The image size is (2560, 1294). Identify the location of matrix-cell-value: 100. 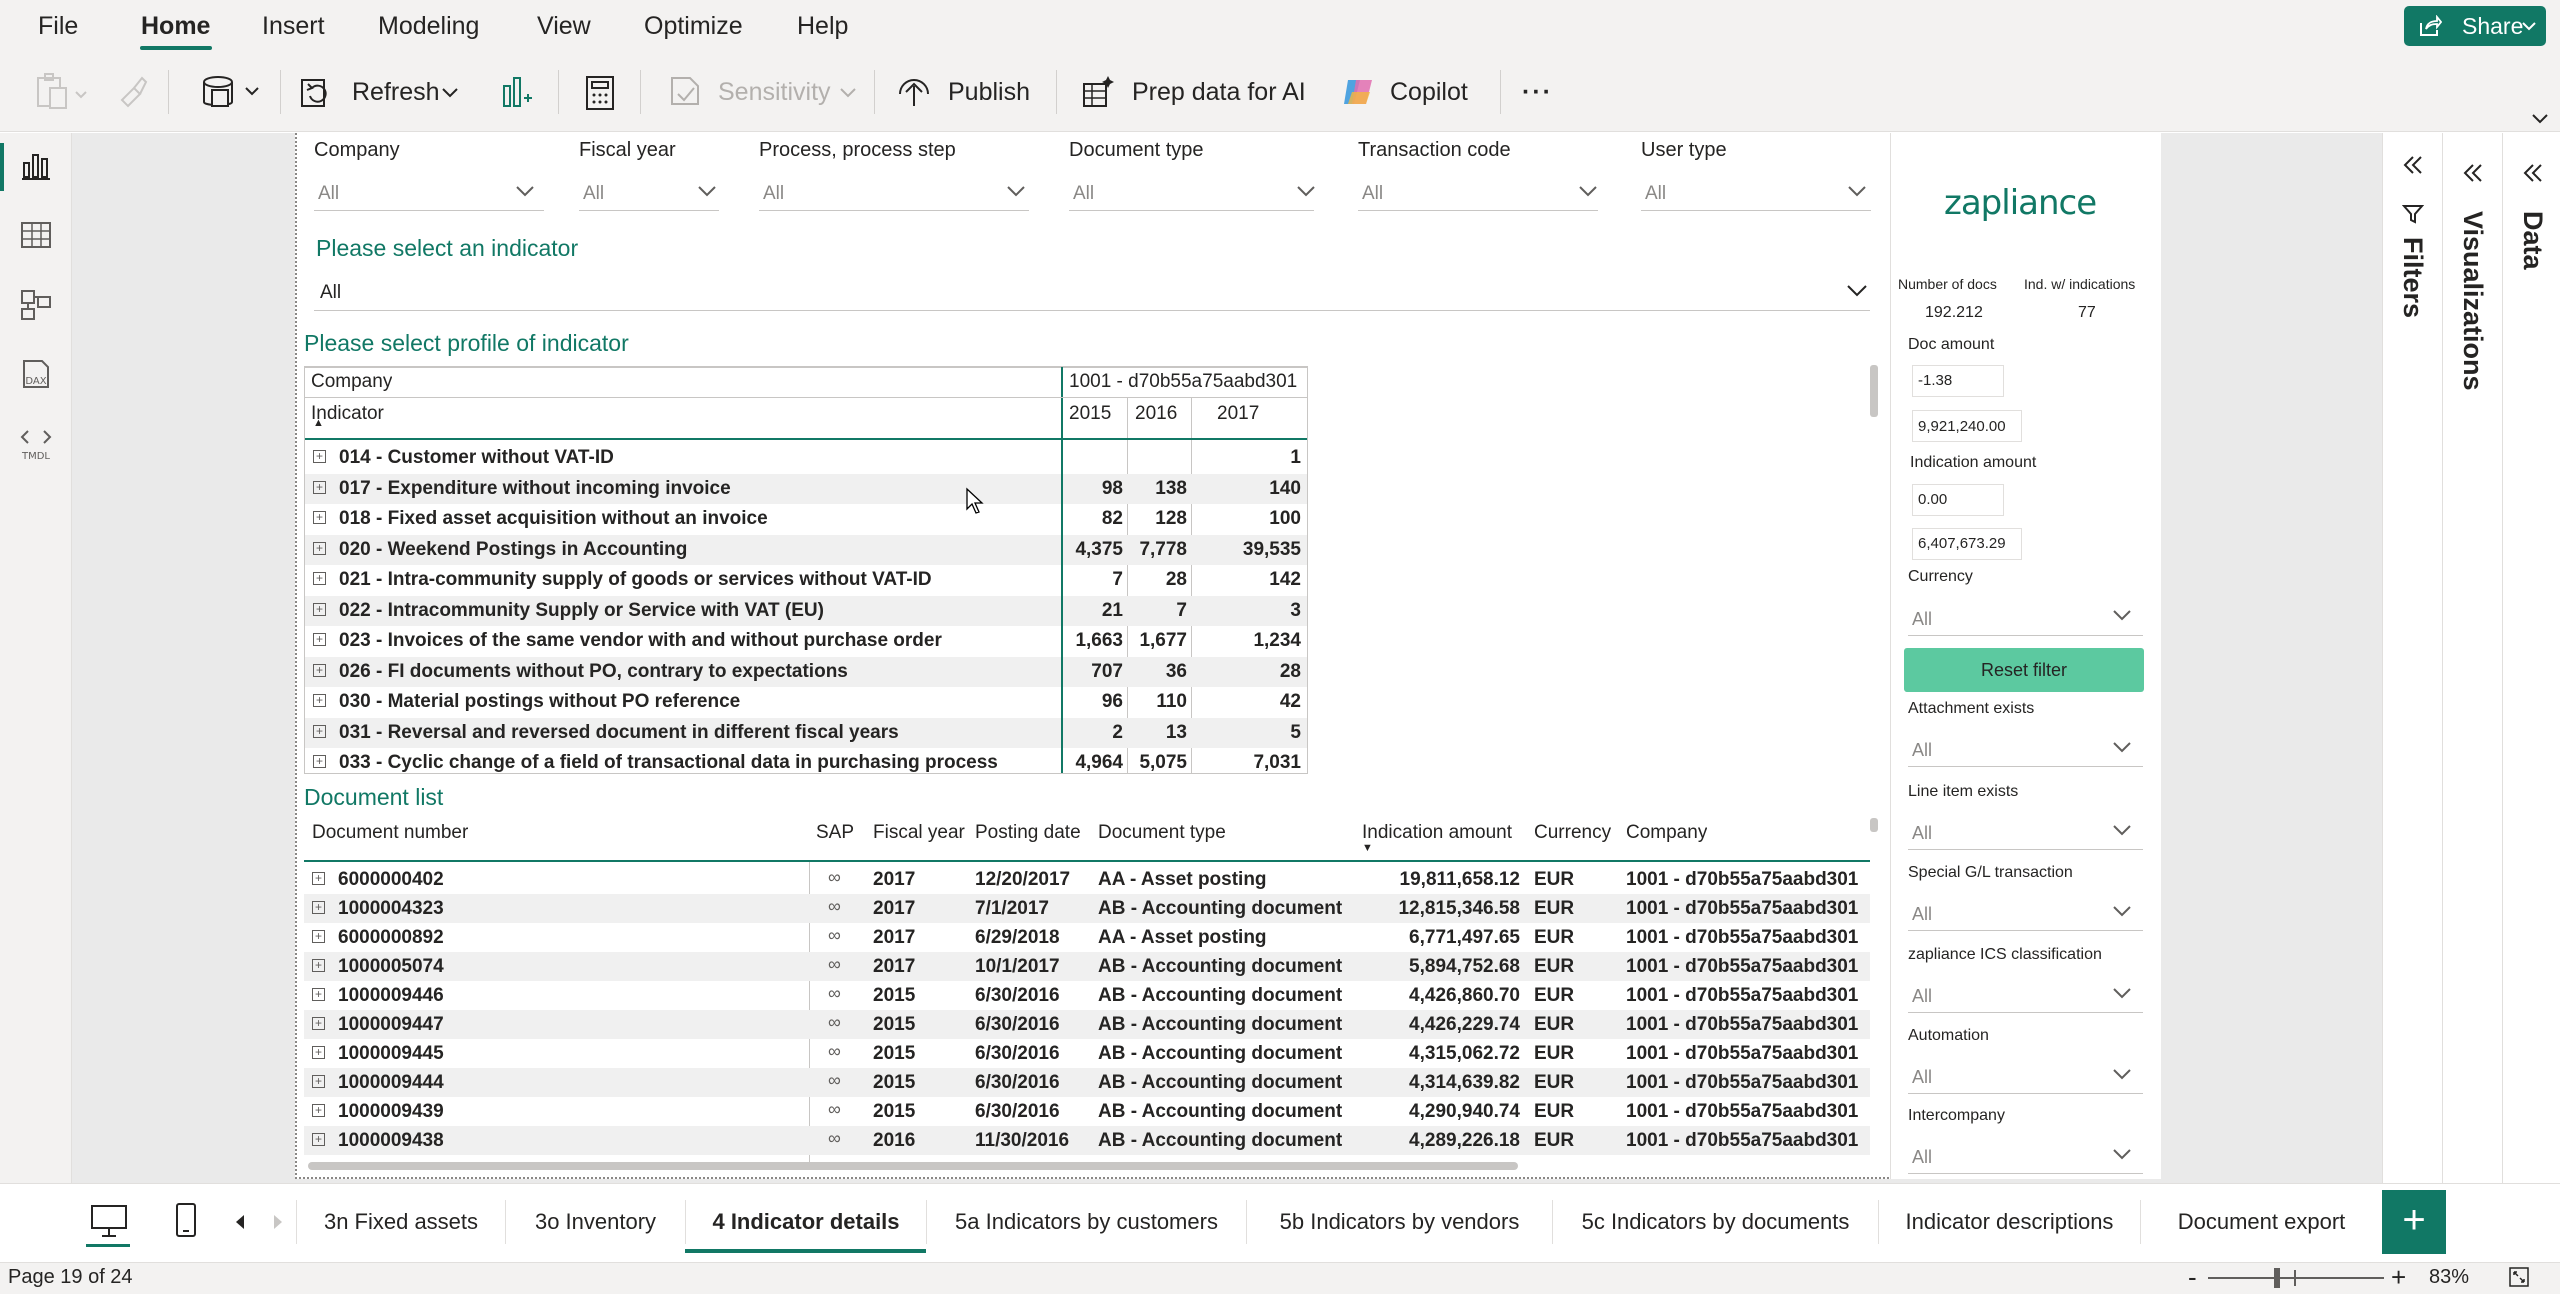
(1246, 519).